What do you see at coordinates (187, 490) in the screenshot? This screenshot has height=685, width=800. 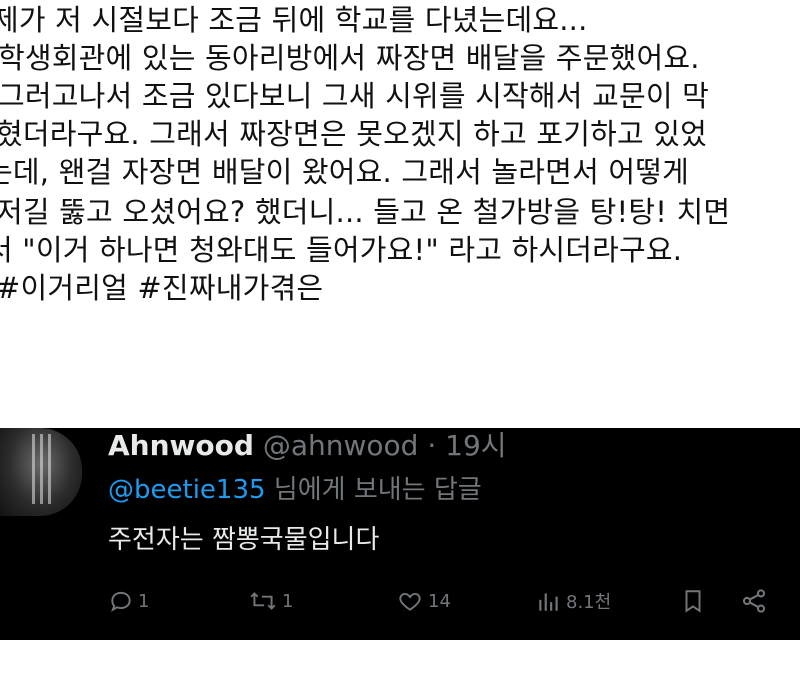 I see `mention-link: @beetie135` at bounding box center [187, 490].